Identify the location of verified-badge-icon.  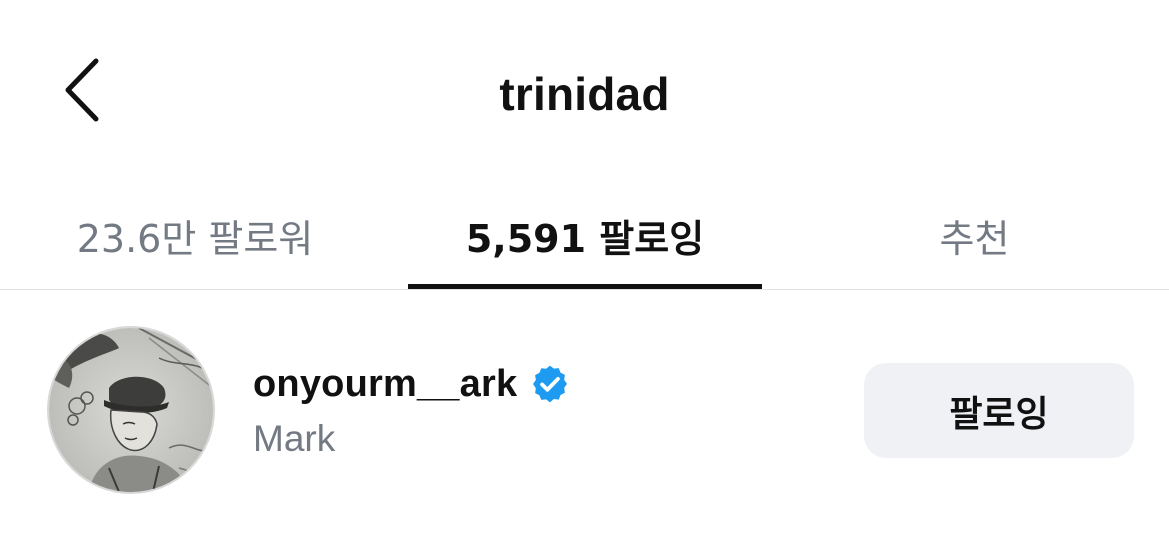
(550, 384).